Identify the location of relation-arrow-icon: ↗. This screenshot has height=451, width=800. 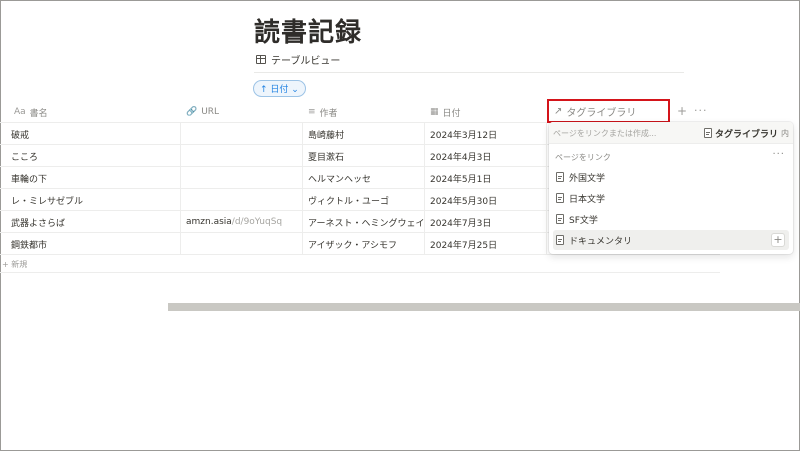
(558, 111).